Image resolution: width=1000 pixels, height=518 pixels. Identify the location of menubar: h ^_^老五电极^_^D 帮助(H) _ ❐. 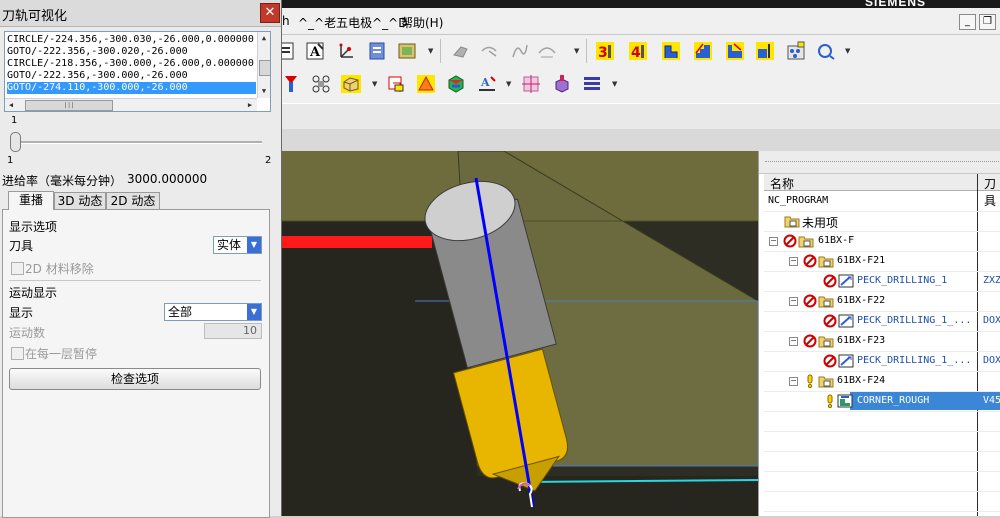
(641, 21).